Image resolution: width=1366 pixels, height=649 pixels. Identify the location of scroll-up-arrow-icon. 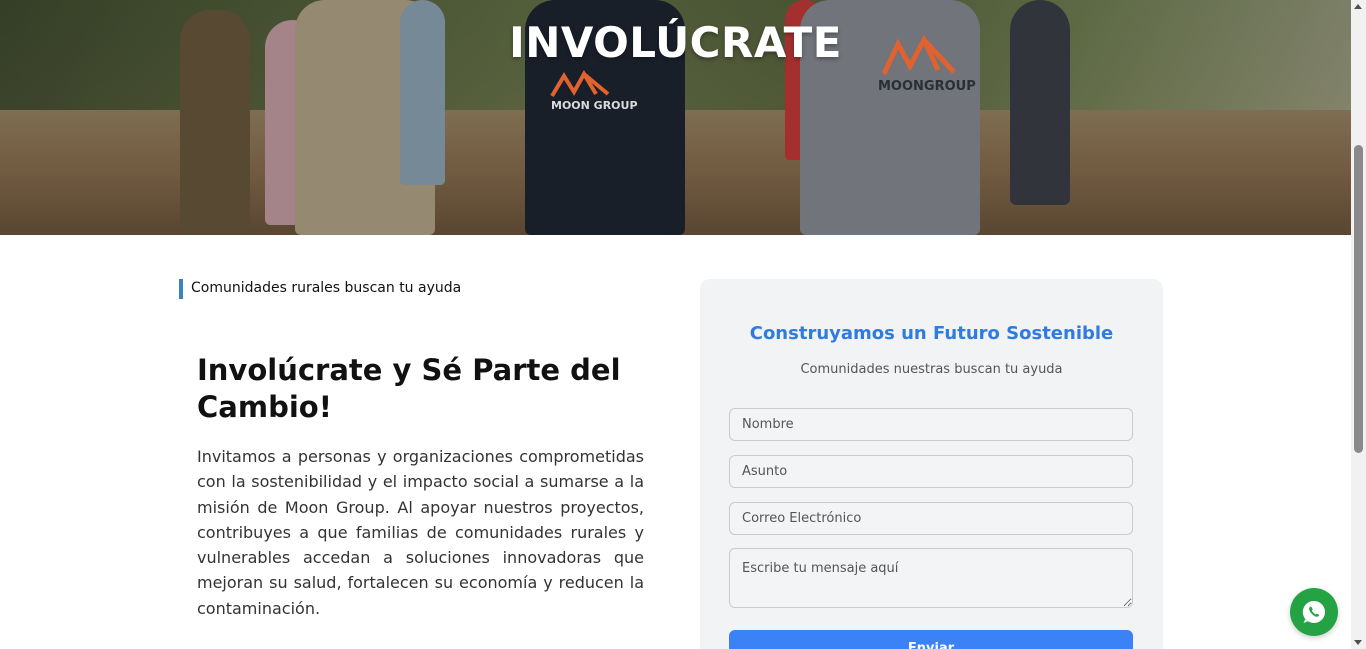
(1358, 6).